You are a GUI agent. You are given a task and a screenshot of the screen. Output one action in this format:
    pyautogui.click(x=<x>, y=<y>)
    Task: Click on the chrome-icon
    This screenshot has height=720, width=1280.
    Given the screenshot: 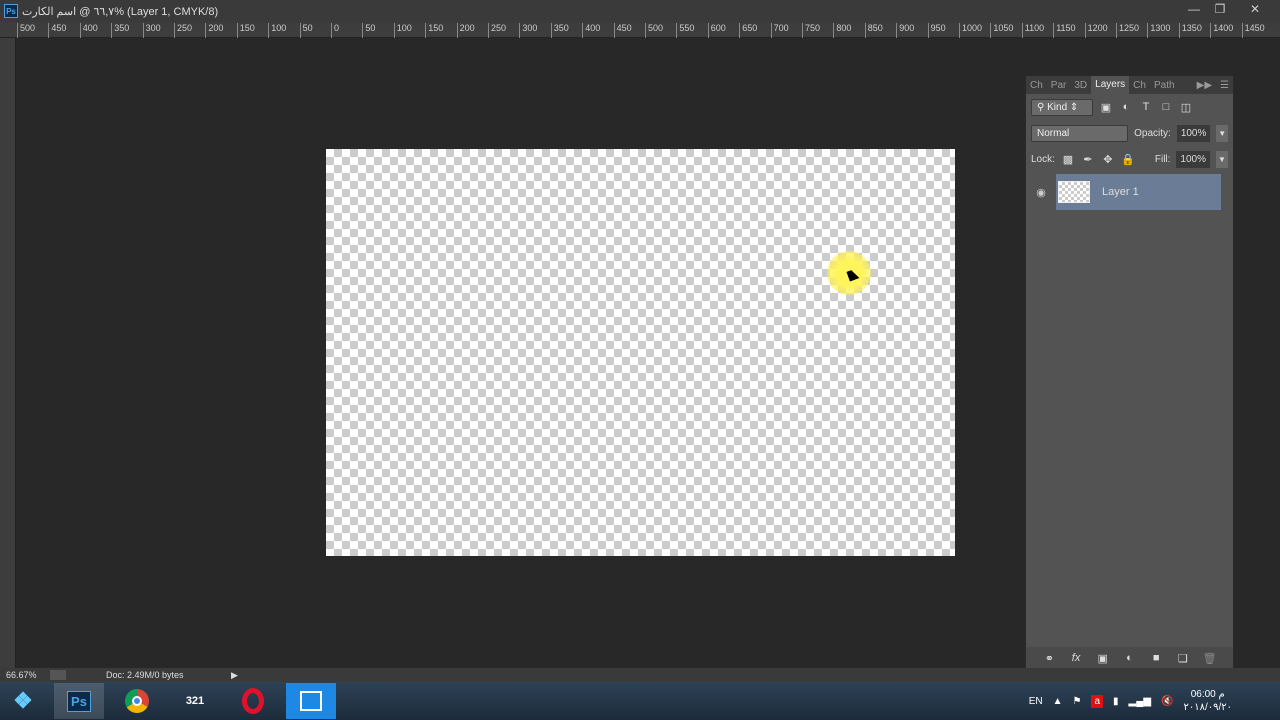 What is the action you would take?
    pyautogui.click(x=137, y=701)
    